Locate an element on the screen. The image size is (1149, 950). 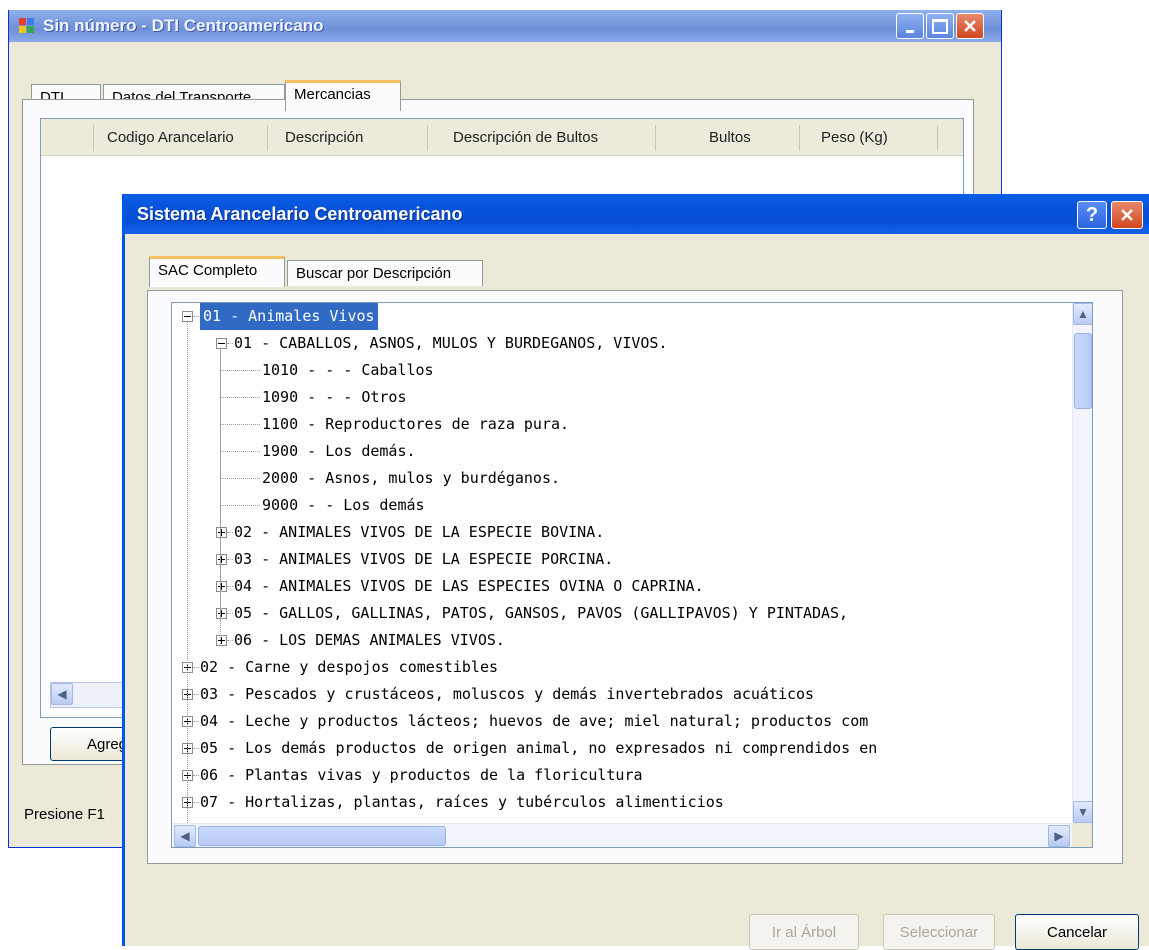
status-text: Presione F1 is located at coordinates (64, 814).